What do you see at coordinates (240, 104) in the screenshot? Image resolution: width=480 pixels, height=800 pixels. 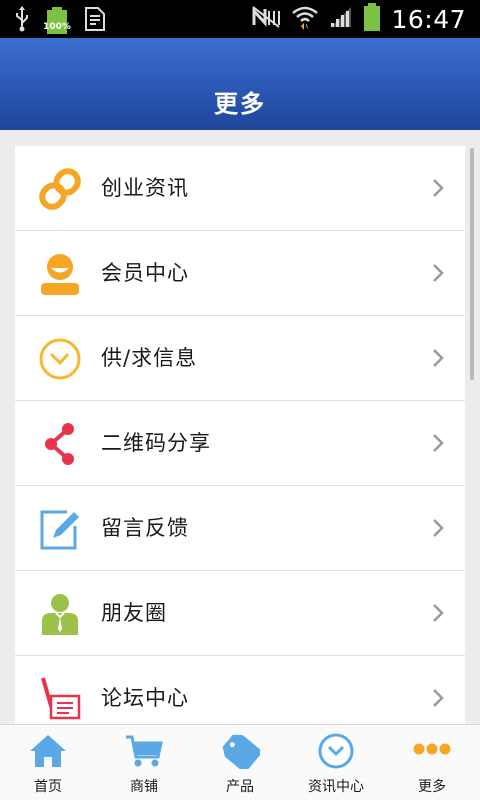 I see `page-title: 更多` at bounding box center [240, 104].